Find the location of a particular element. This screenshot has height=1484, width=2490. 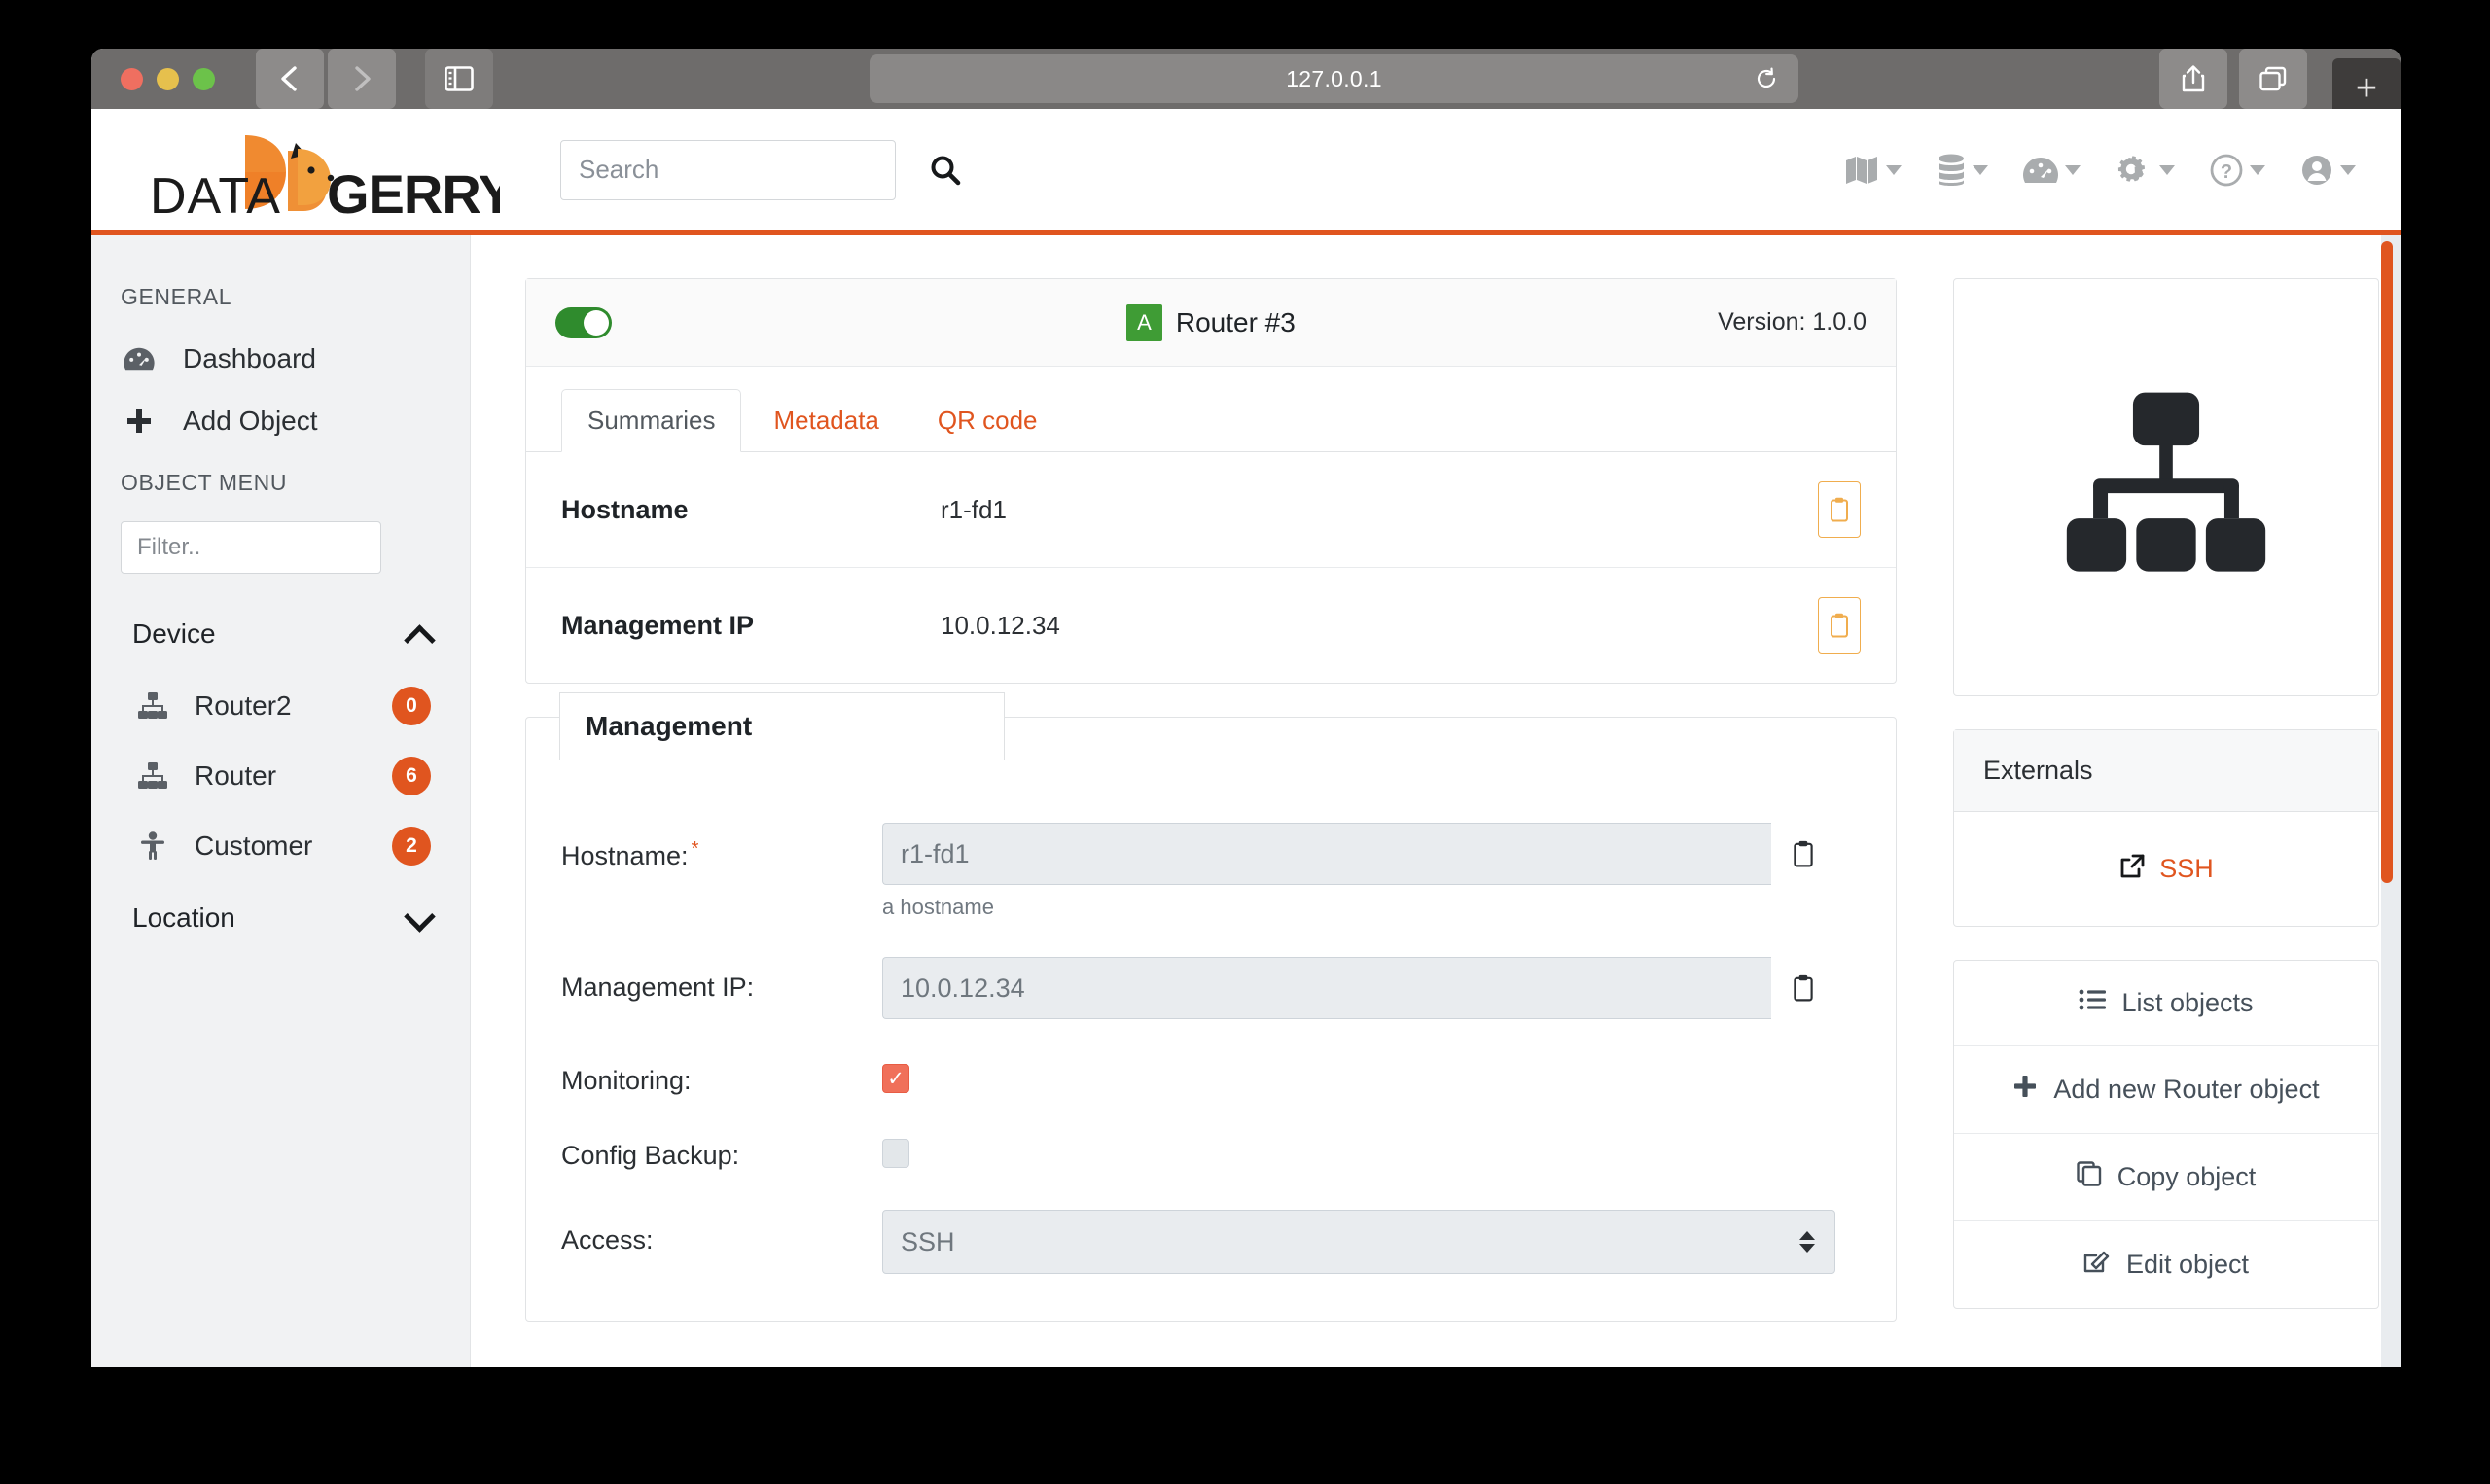

sidebar-item-label: Add Object is located at coordinates (250, 421).